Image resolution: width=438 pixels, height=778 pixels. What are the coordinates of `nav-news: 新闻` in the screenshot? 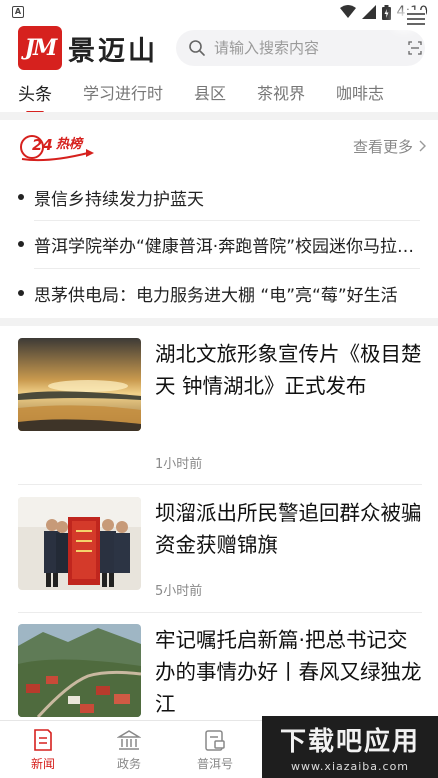 It's located at (43, 749).